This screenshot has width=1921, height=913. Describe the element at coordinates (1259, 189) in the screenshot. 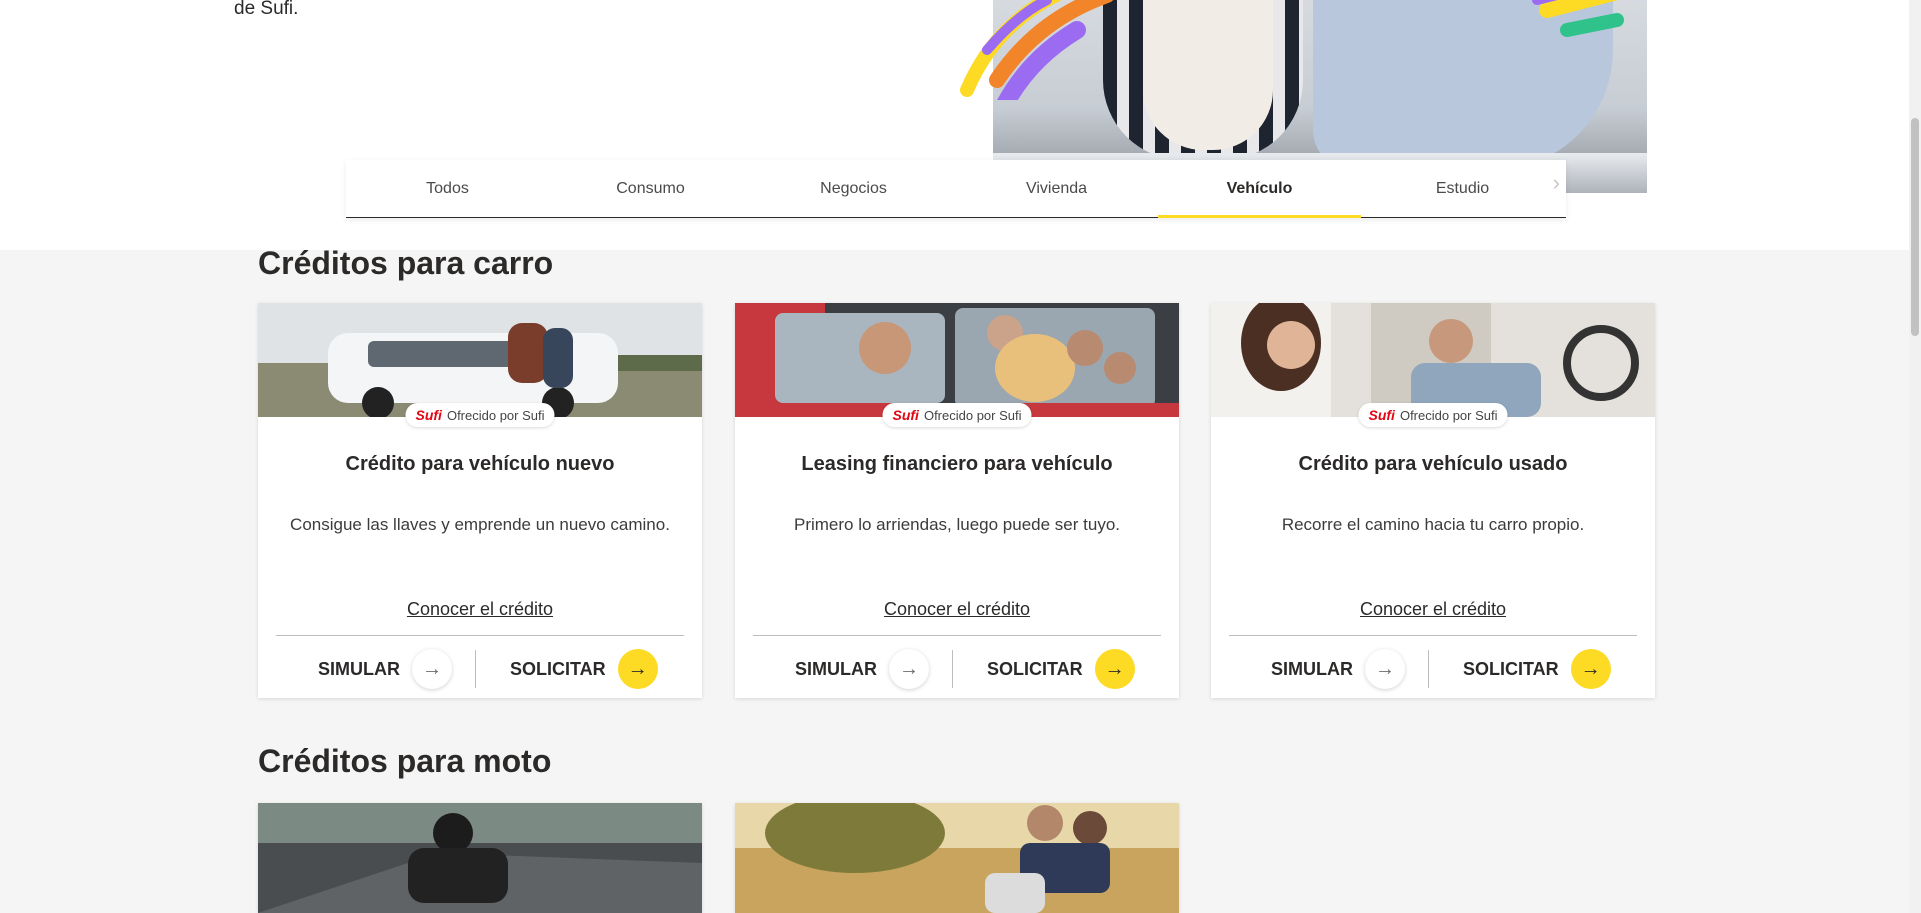

I see `tab-vehiculo: Vehículo` at that location.